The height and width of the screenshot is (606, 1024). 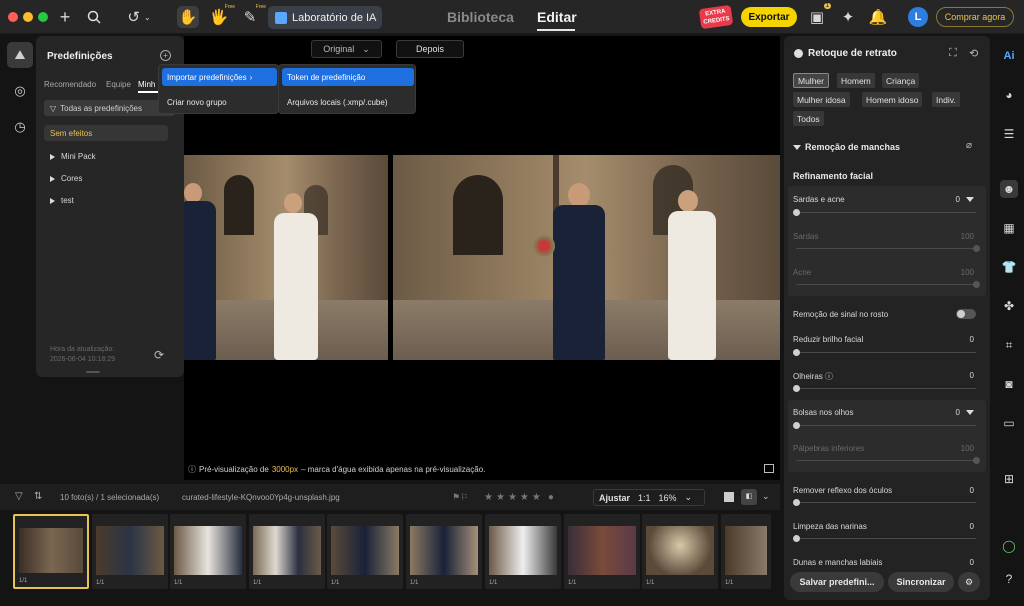 What do you see at coordinates (28, 17) in the screenshot?
I see `minimize-window-button` at bounding box center [28, 17].